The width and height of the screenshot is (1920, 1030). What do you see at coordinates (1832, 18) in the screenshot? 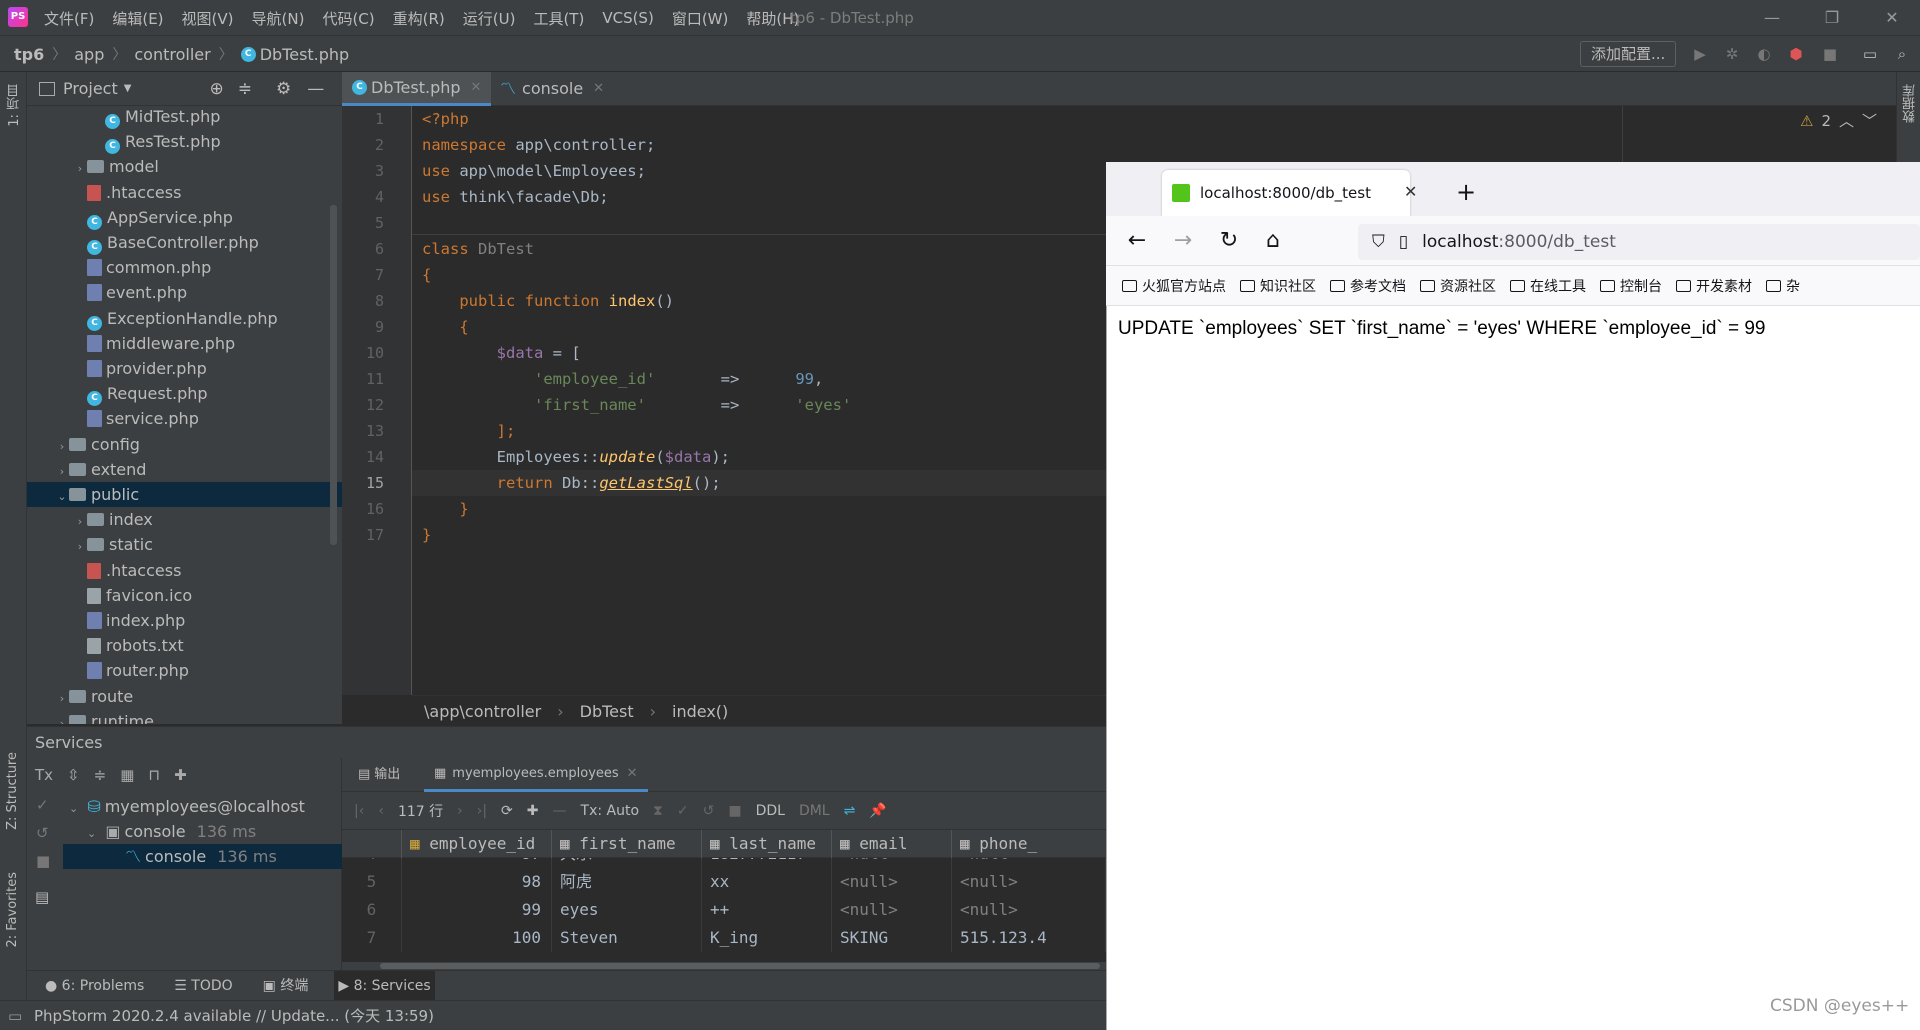
I see `restore-icon: ❐` at bounding box center [1832, 18].